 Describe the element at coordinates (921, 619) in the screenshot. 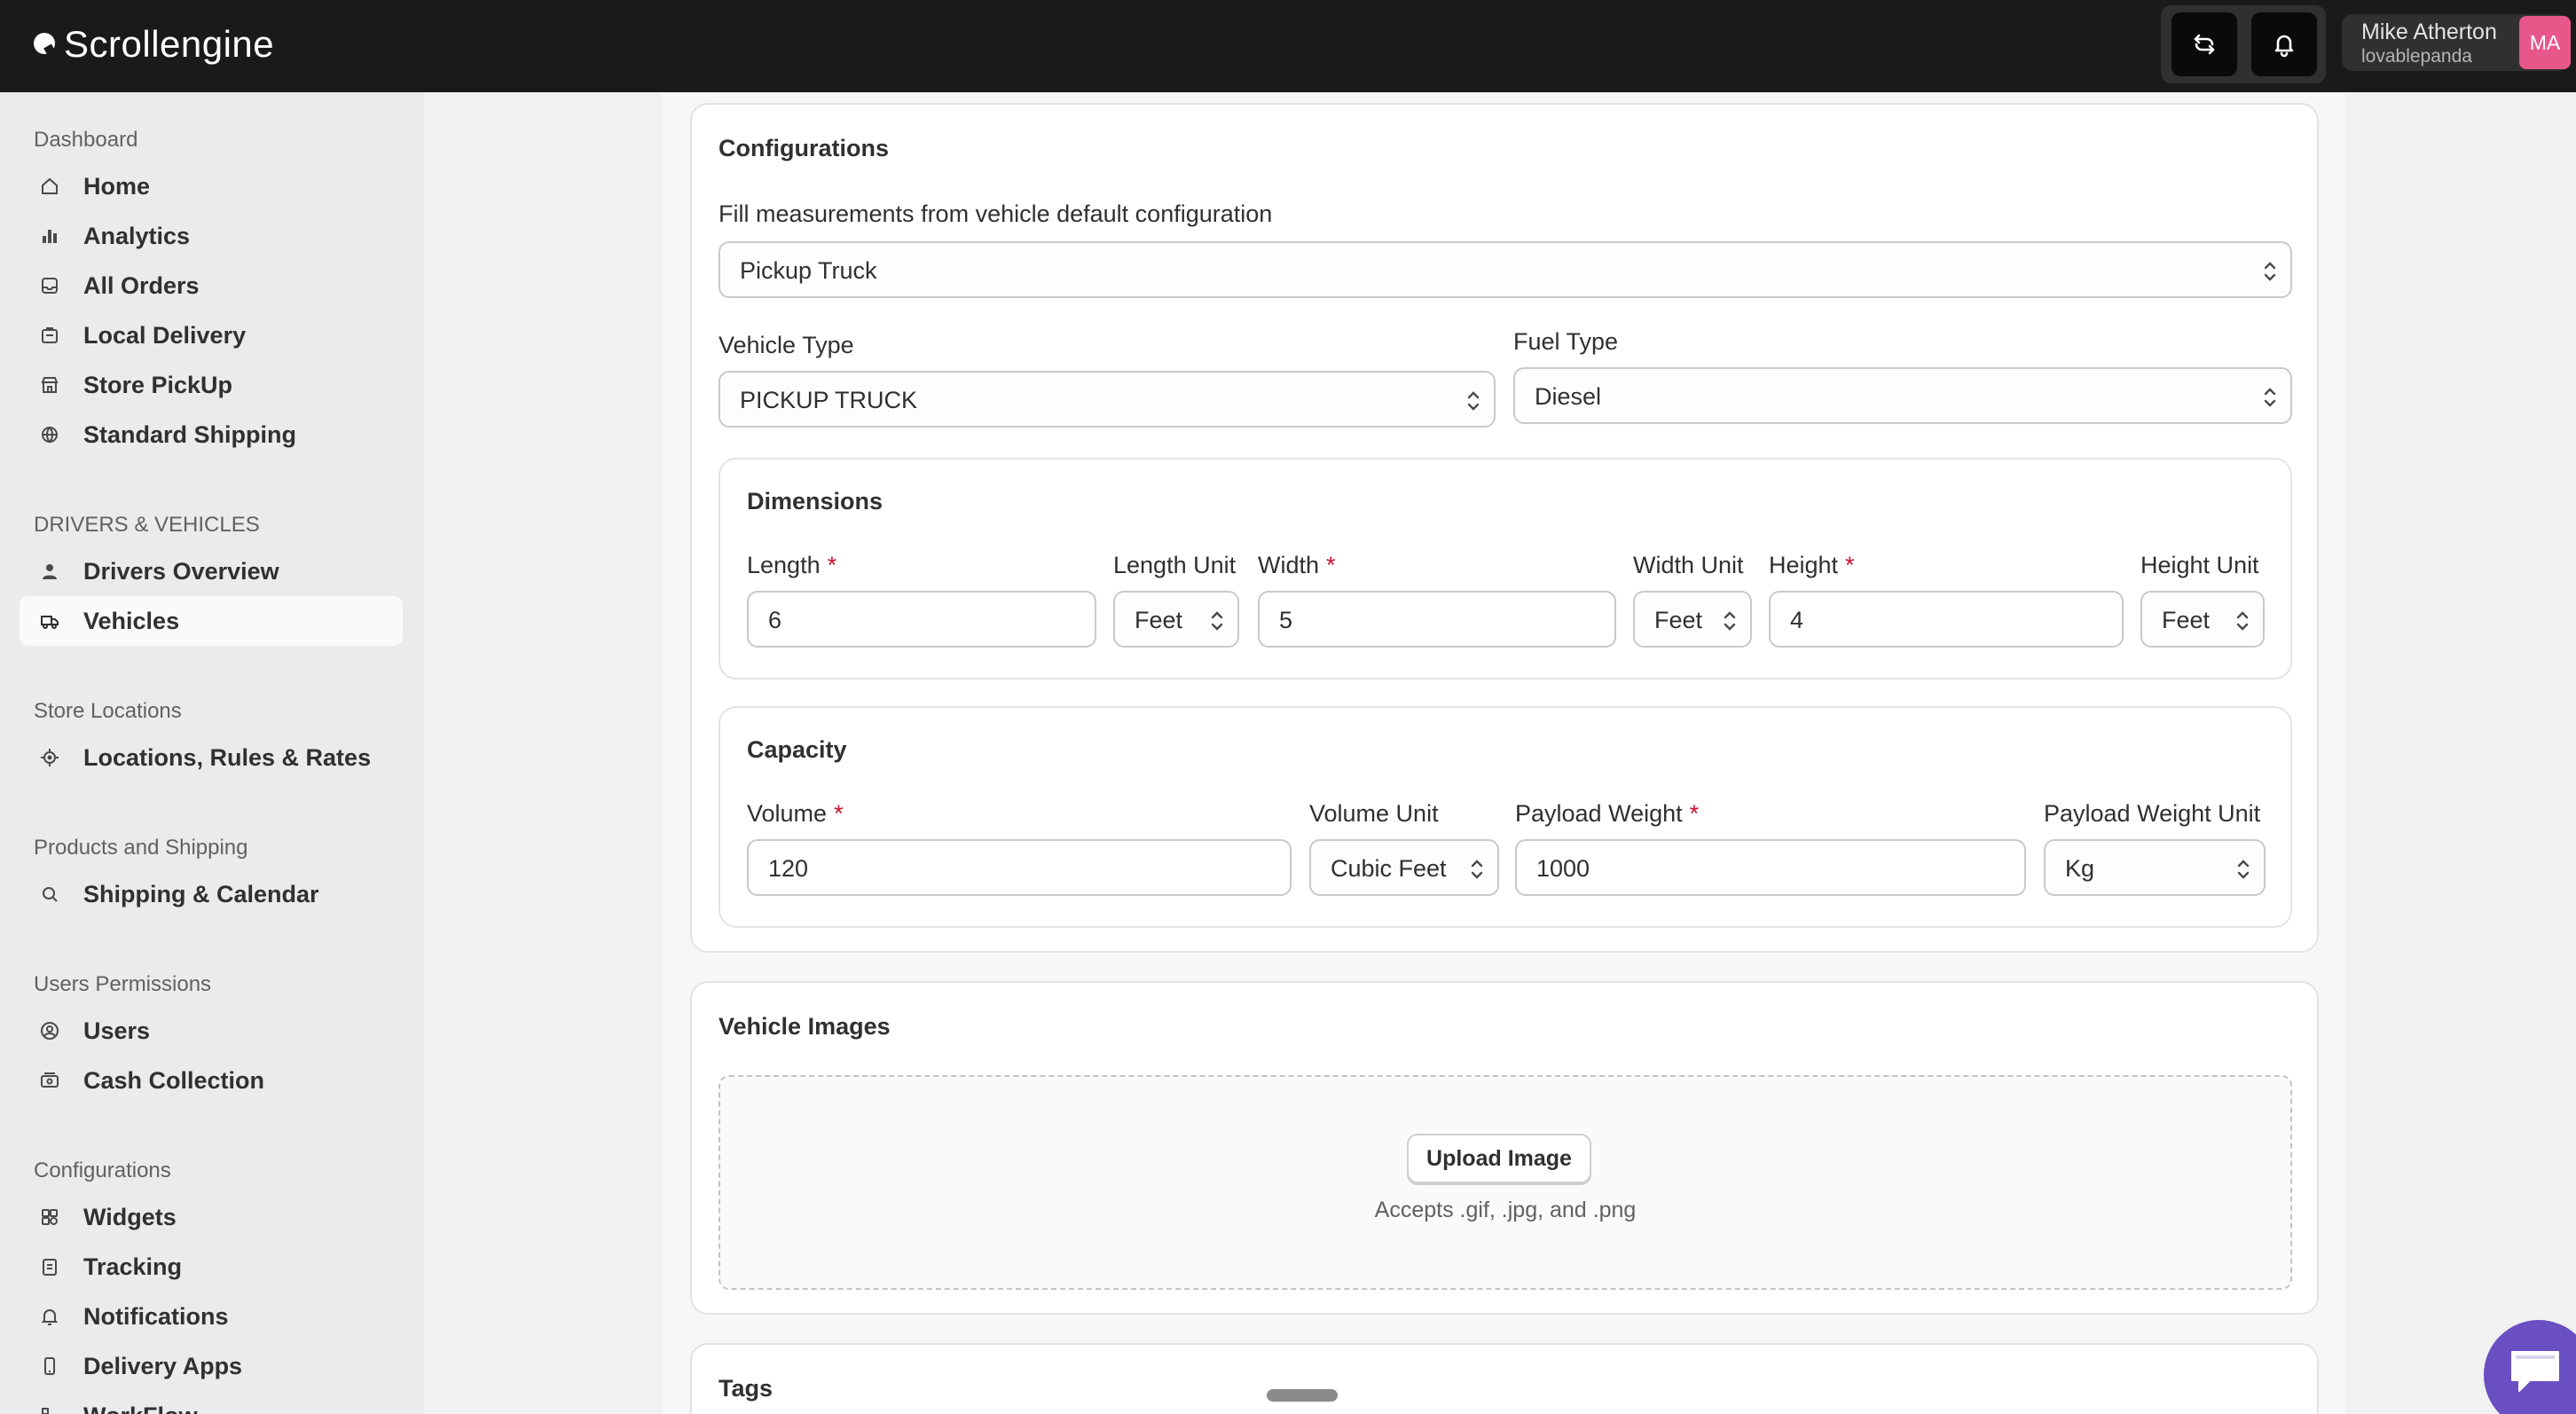

I see `length-input: 6` at that location.